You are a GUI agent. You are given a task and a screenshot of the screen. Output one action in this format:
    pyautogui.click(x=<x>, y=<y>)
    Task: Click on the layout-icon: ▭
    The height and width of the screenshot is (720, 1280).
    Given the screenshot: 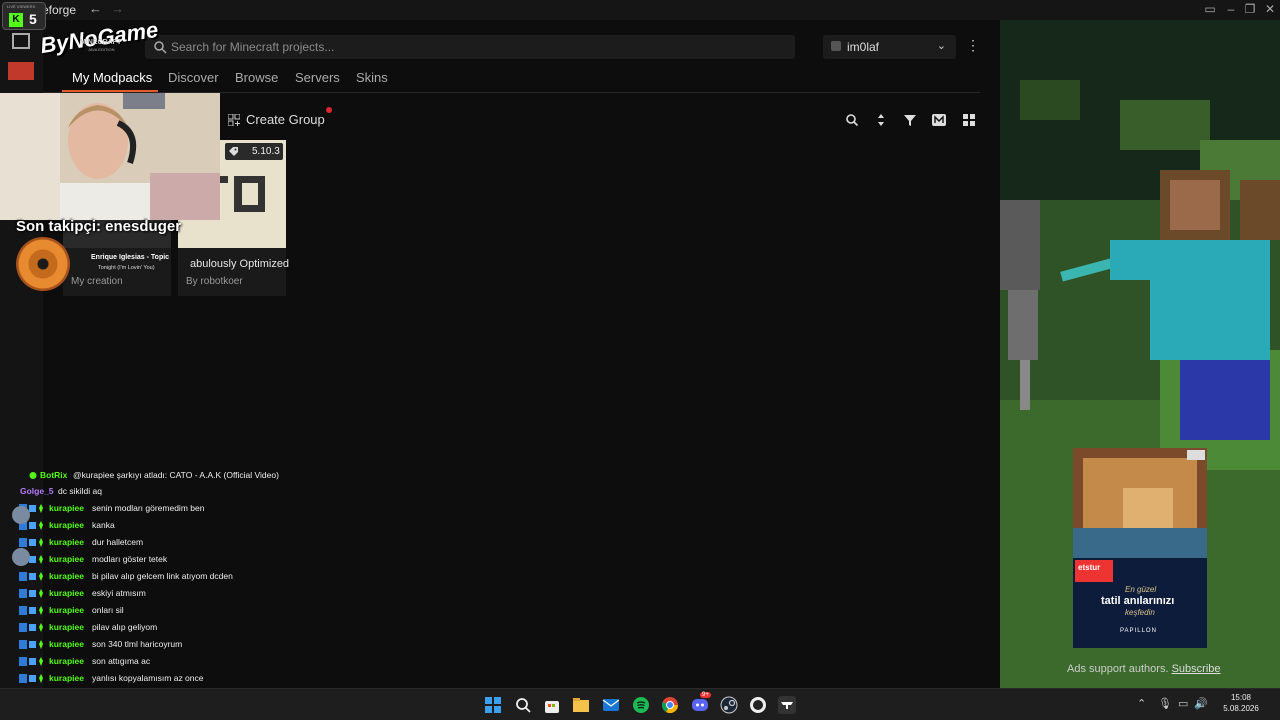 What is the action you would take?
    pyautogui.click(x=1210, y=9)
    